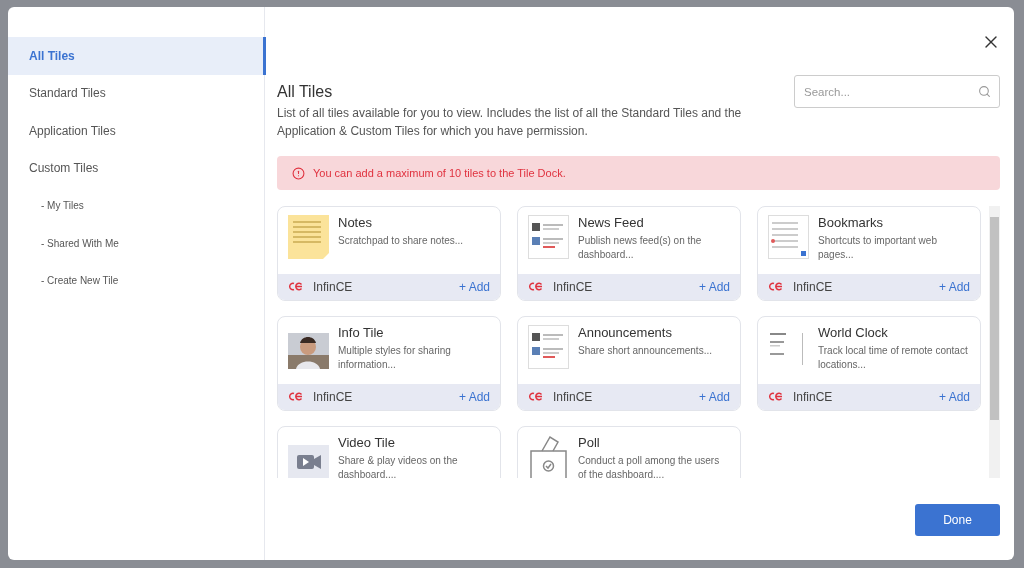 The height and width of the screenshot is (568, 1024). Describe the element at coordinates (611, 222) in the screenshot. I see `tile-title: News Feed` at that location.